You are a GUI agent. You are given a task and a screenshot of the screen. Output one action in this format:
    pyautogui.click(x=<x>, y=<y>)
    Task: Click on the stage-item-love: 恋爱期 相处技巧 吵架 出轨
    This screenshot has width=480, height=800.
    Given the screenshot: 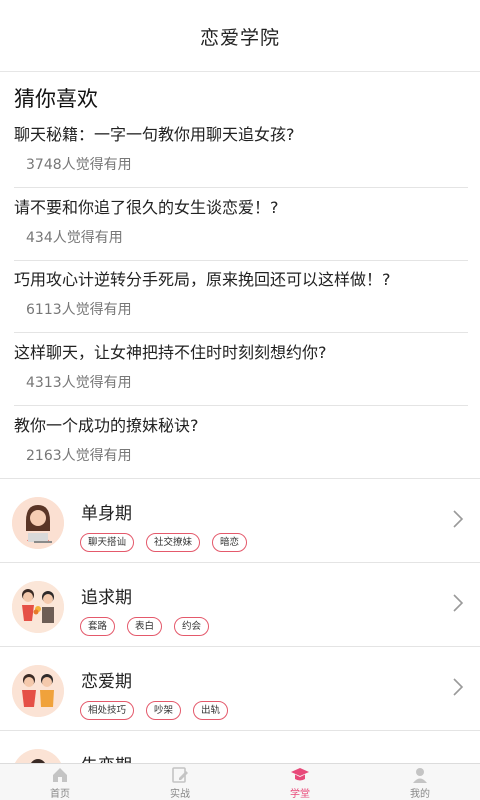 What is the action you would take?
    pyautogui.click(x=240, y=689)
    